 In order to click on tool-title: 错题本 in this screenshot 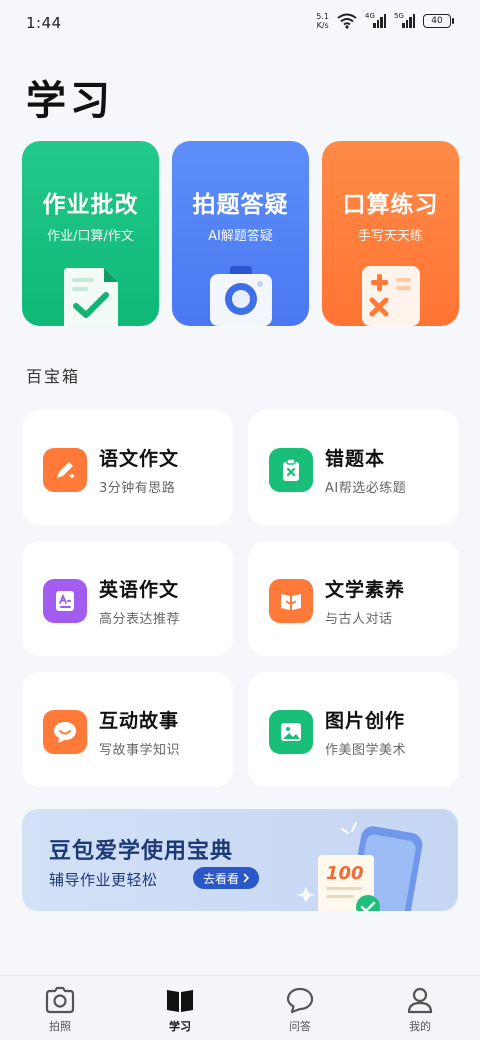, I will do `click(355, 459)`.